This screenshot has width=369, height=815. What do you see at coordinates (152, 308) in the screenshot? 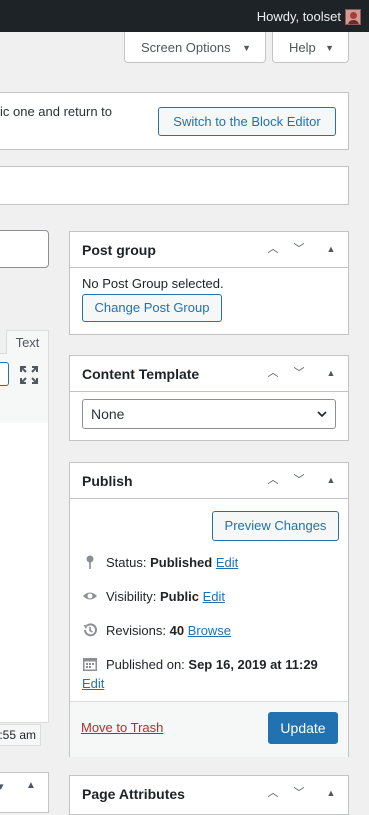
I see `change-post-group-button: Change Post Group` at bounding box center [152, 308].